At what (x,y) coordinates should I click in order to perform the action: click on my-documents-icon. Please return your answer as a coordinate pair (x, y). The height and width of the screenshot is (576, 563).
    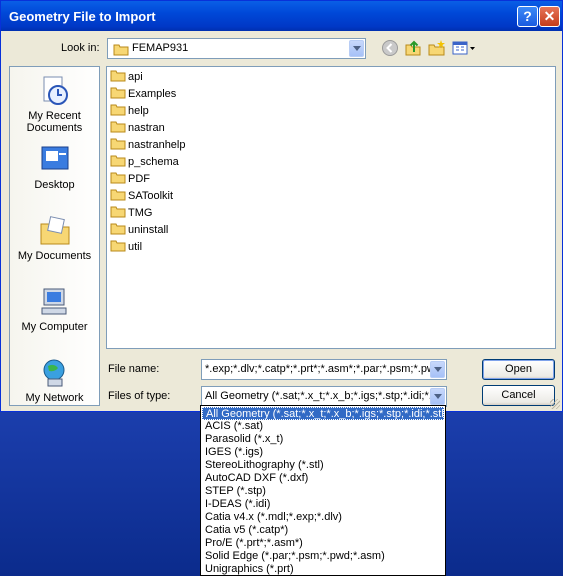
    Looking at the image, I should click on (54, 230).